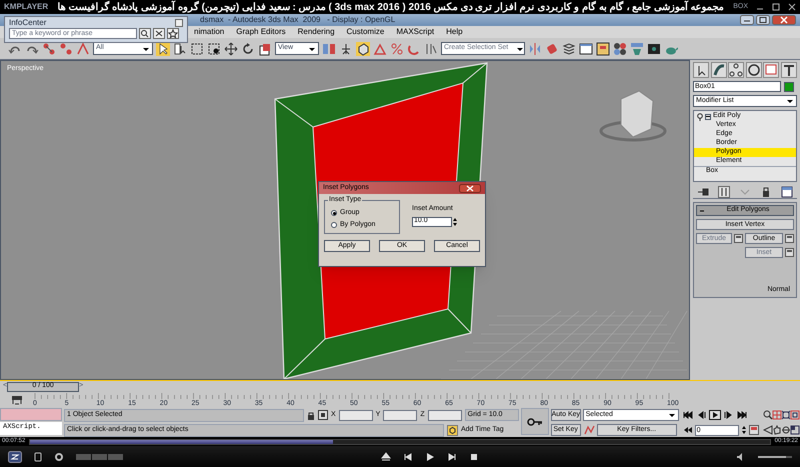  What do you see at coordinates (316, 32) in the screenshot?
I see `menu-item: Rendering` at bounding box center [316, 32].